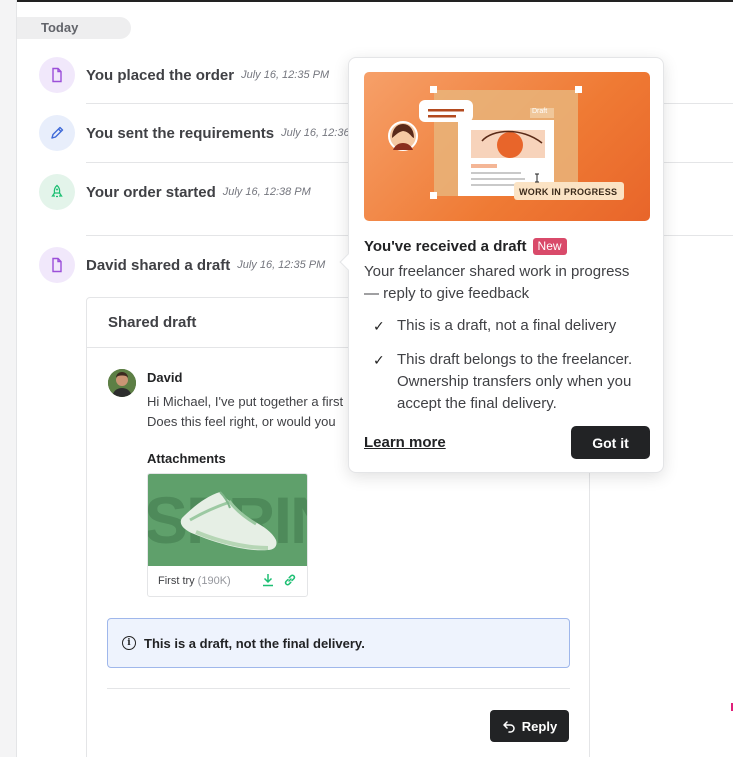 Image resolution: width=733 pixels, height=757 pixels. I want to click on info-icon: i, so click(129, 643).